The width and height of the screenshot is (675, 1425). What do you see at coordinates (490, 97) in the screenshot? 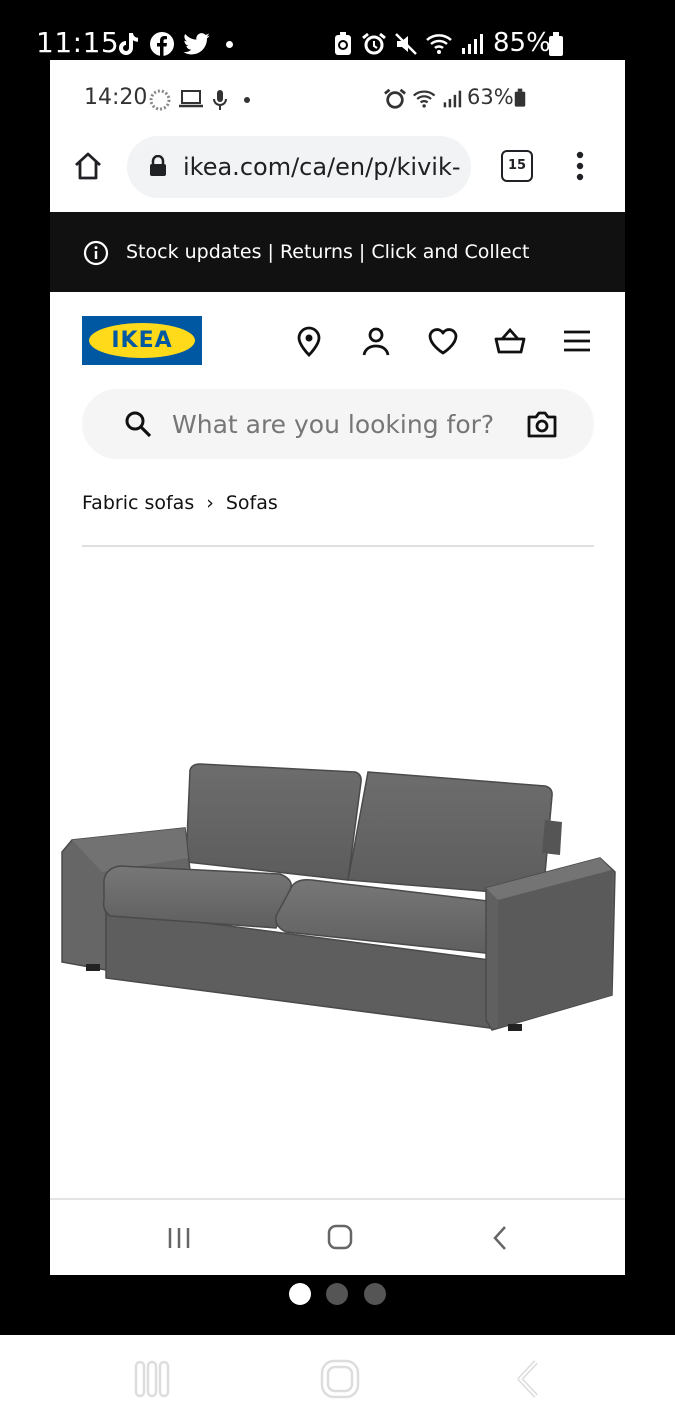
I see `inner-battery-percent: 63%` at bounding box center [490, 97].